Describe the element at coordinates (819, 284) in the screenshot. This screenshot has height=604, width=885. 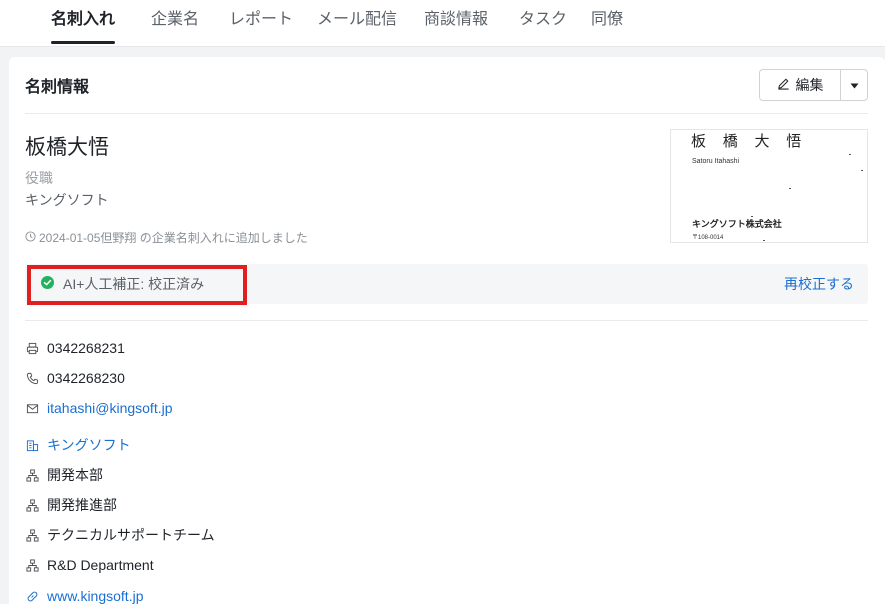
I see `recheck-link: 再校正する` at that location.